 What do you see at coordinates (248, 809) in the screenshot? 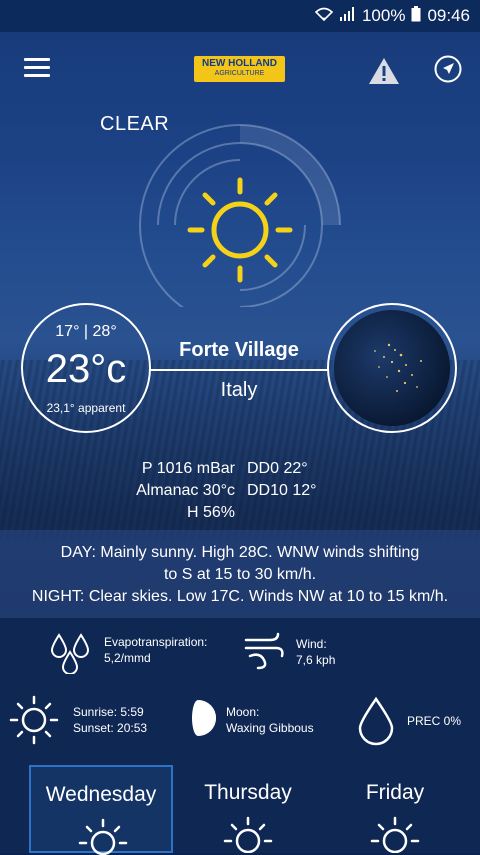
I see `day-tab-thursday: Thursday` at bounding box center [248, 809].